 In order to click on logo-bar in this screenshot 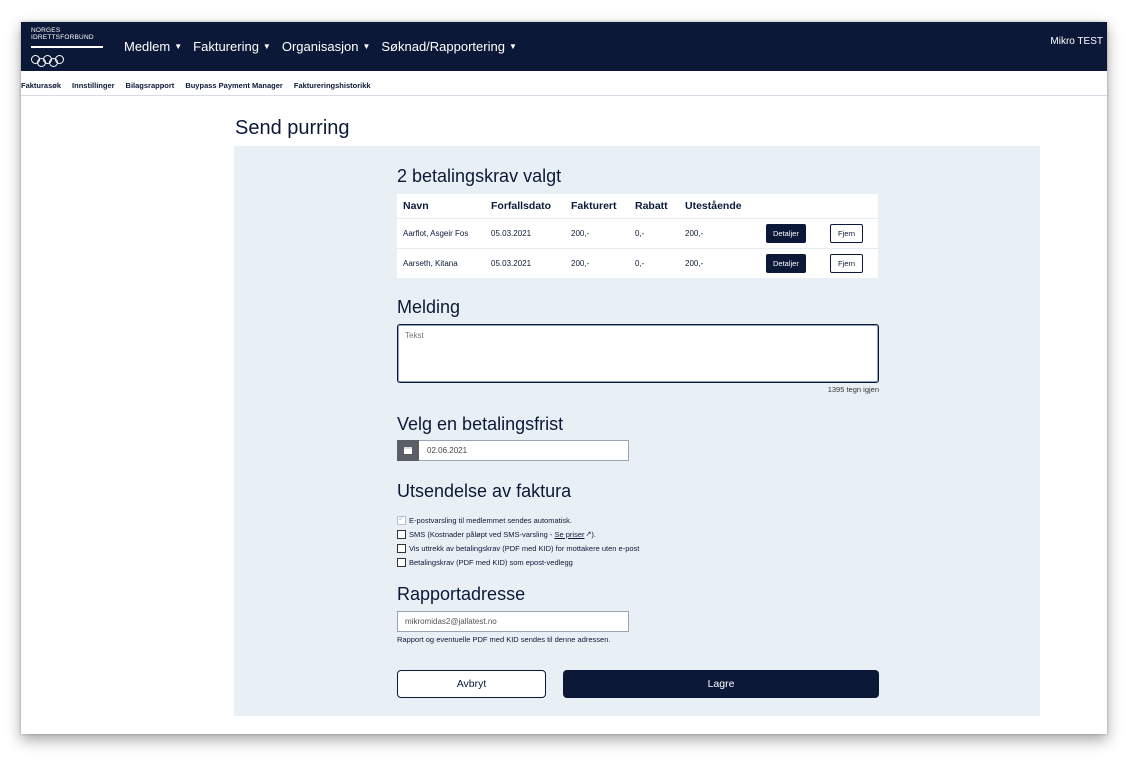, I will do `click(67, 47)`.